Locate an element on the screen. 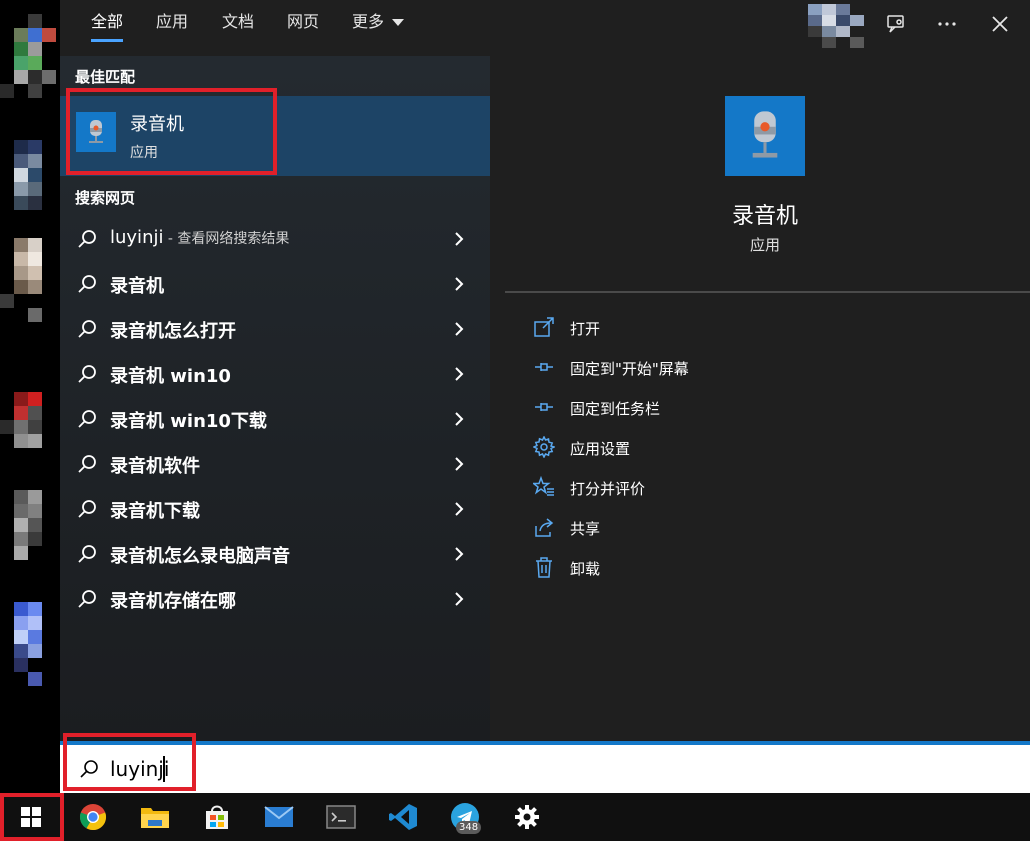 The width and height of the screenshot is (1030, 841). preview-action: 共享 is located at coordinates (683, 529).